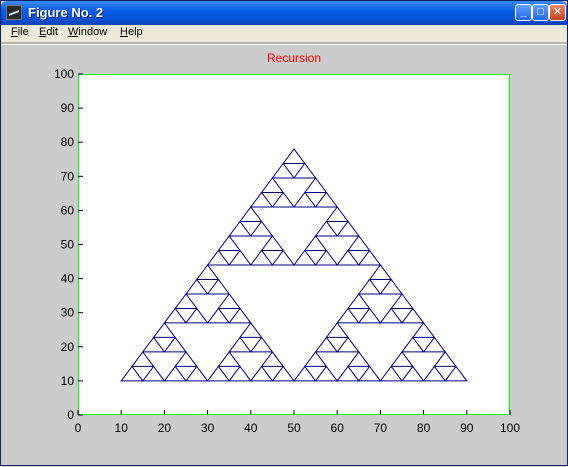 Image resolution: width=568 pixels, height=467 pixels. What do you see at coordinates (68, 210) in the screenshot?
I see `y-tick-label: 60` at bounding box center [68, 210].